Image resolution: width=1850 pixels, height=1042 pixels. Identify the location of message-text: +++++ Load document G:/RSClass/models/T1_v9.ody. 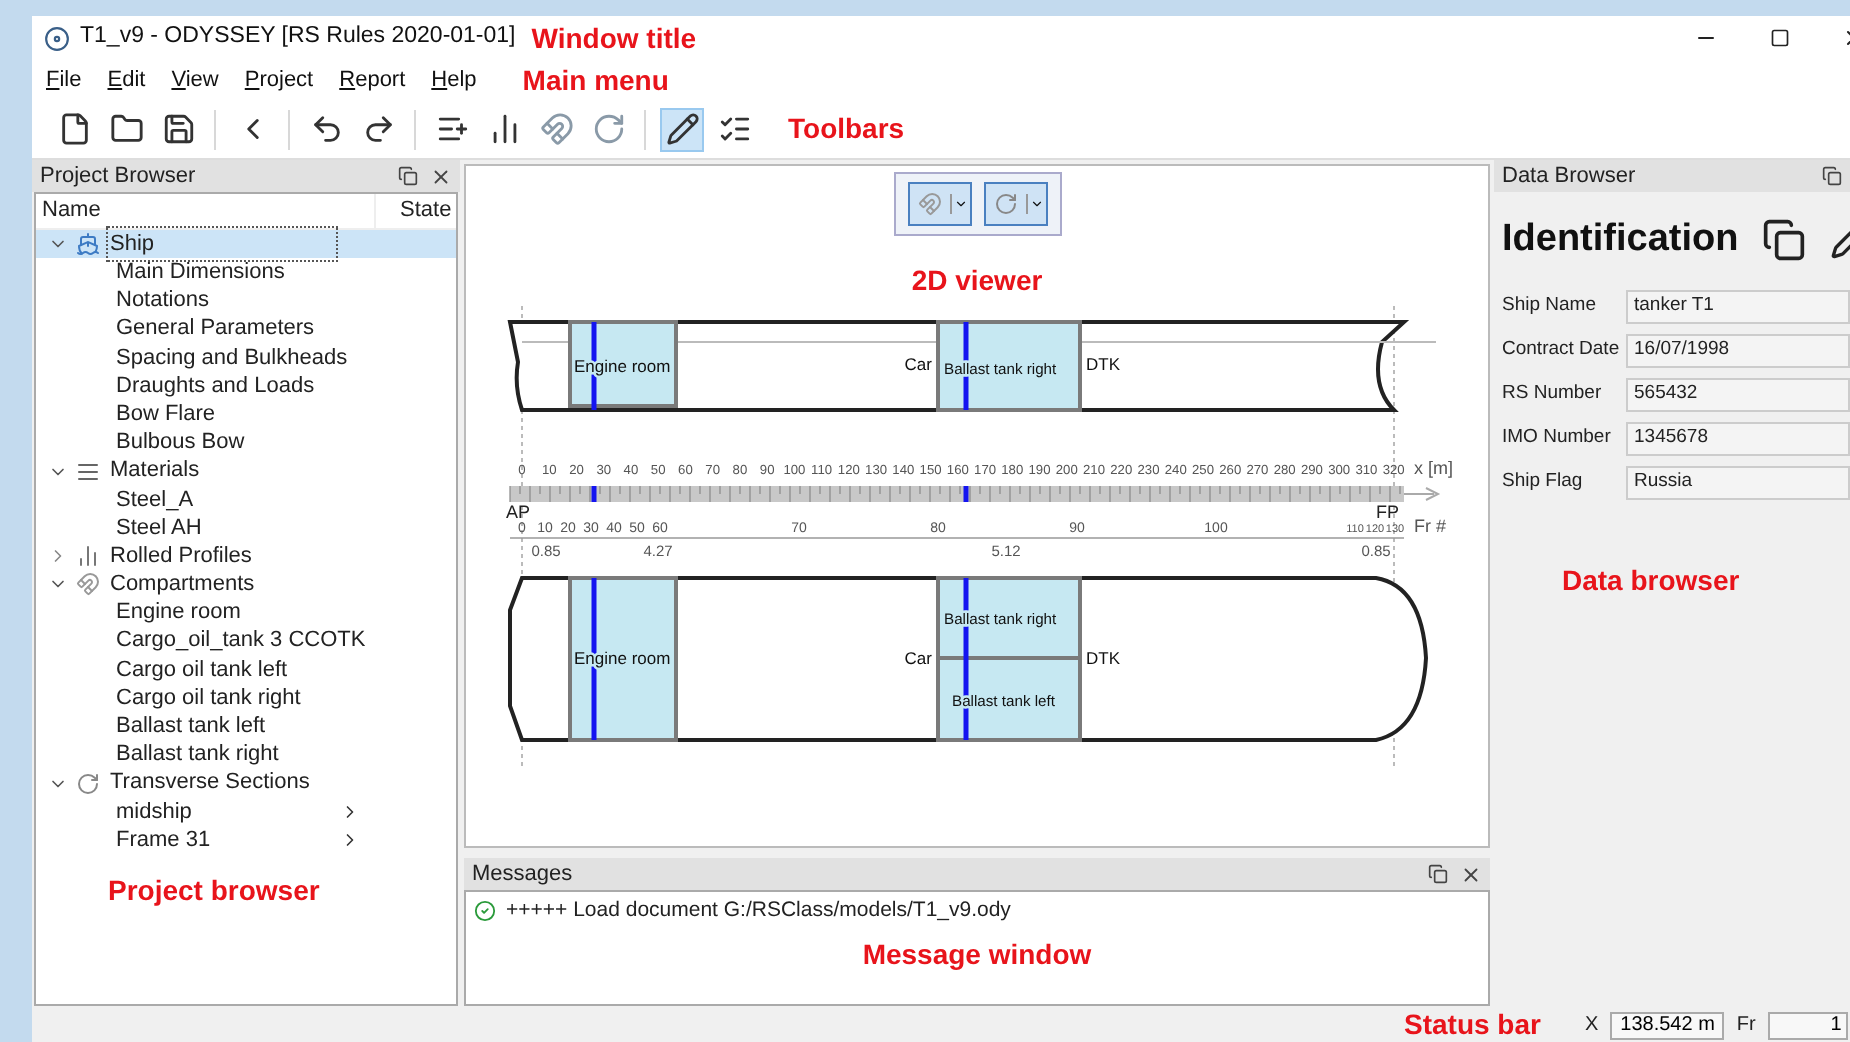
(758, 911).